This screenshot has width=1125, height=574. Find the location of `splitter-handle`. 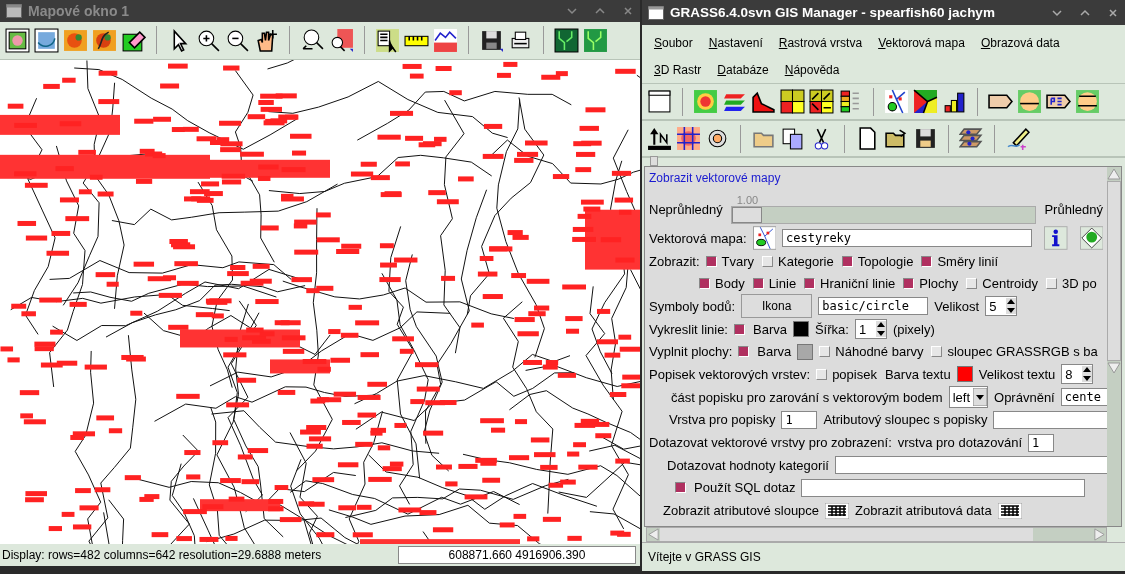

splitter-handle is located at coordinates (654, 161).